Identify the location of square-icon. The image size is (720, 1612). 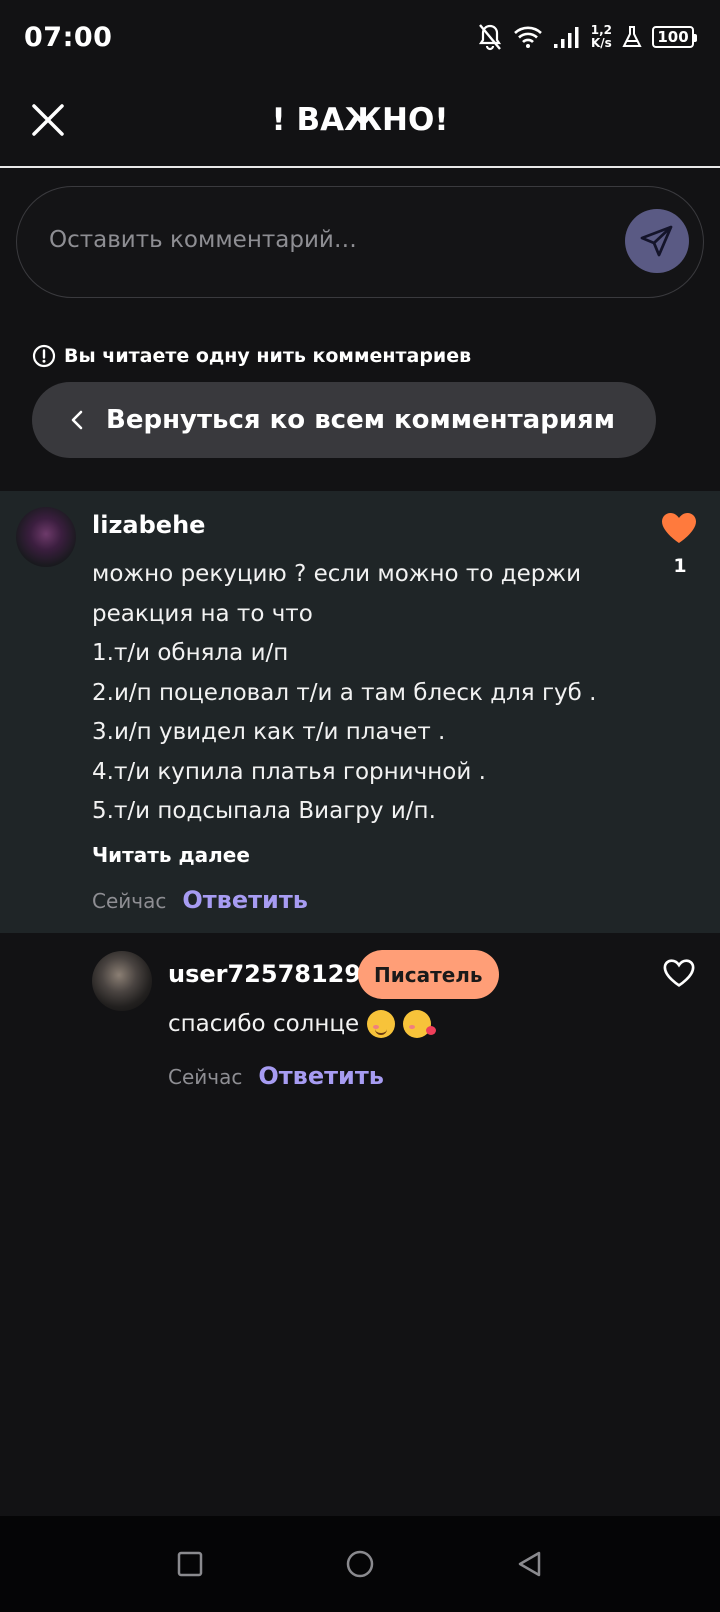
(190, 1564).